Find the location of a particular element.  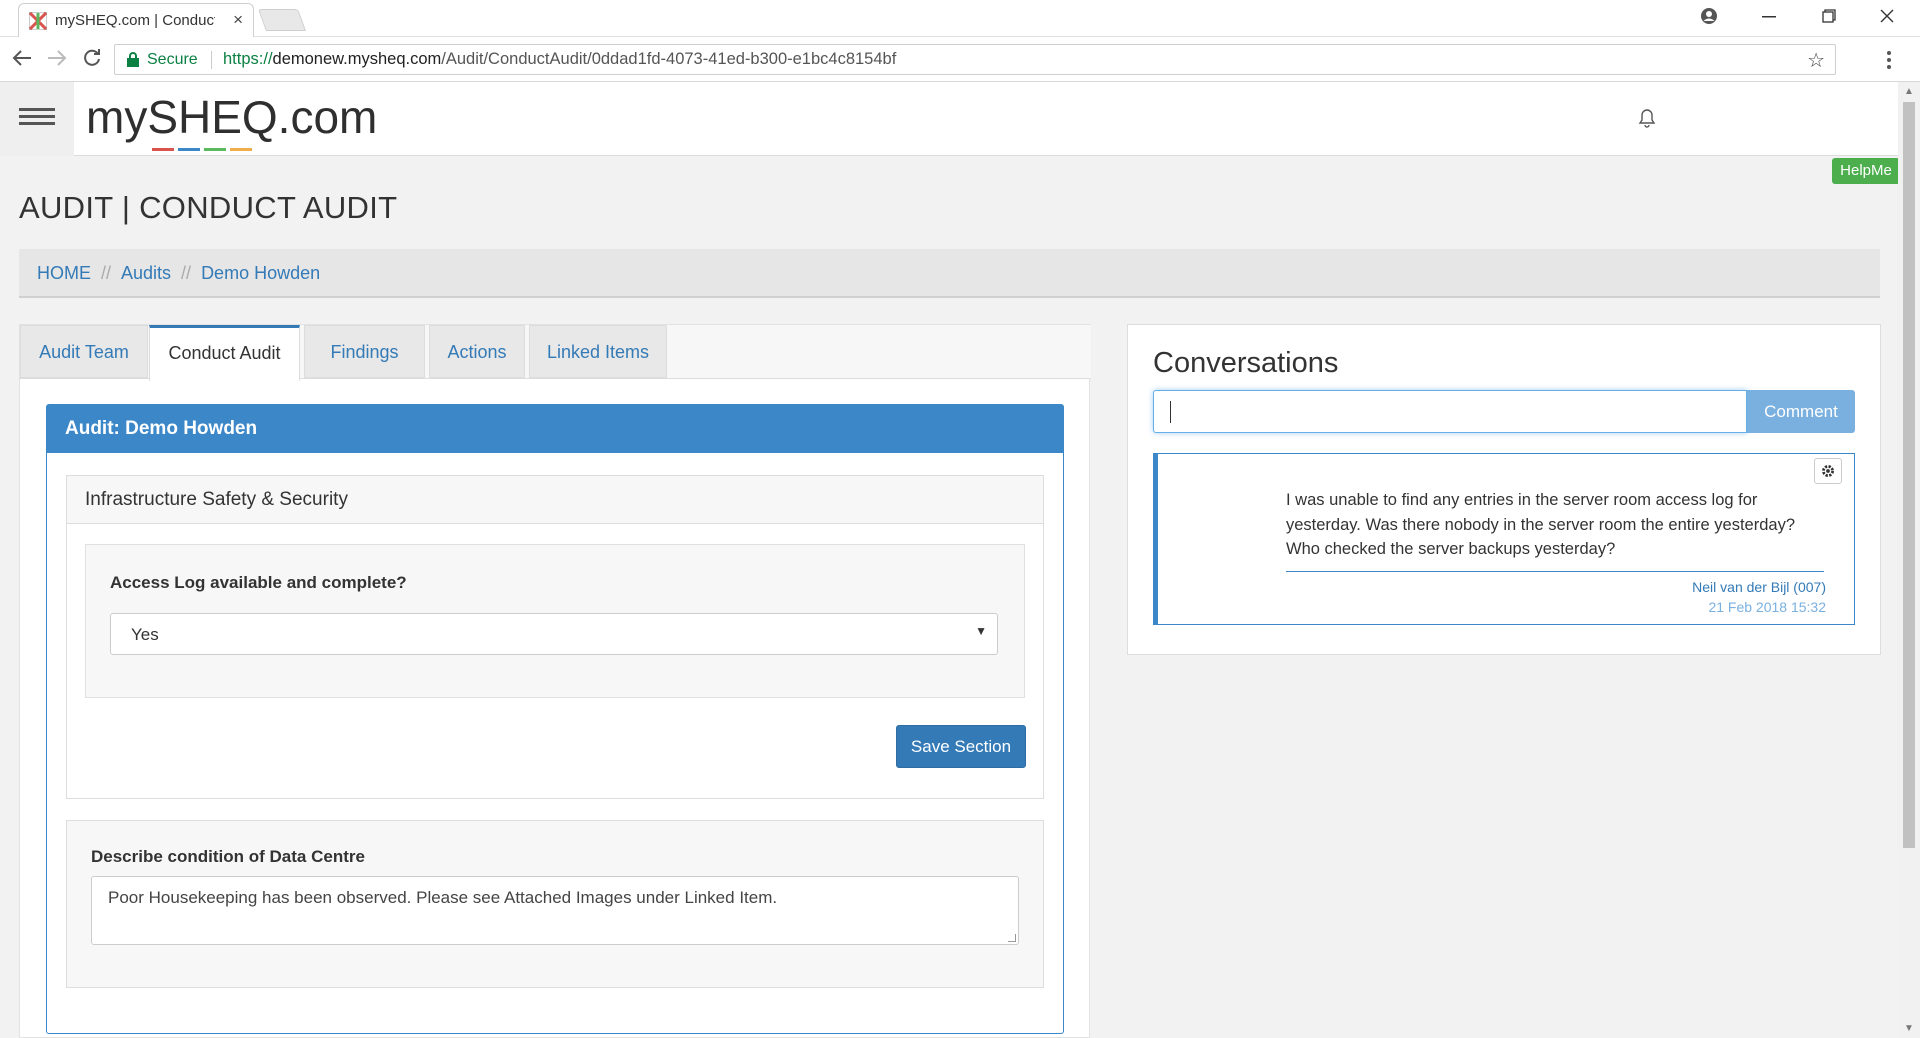

tab-linked-items: Linked Items is located at coordinates (598, 351).